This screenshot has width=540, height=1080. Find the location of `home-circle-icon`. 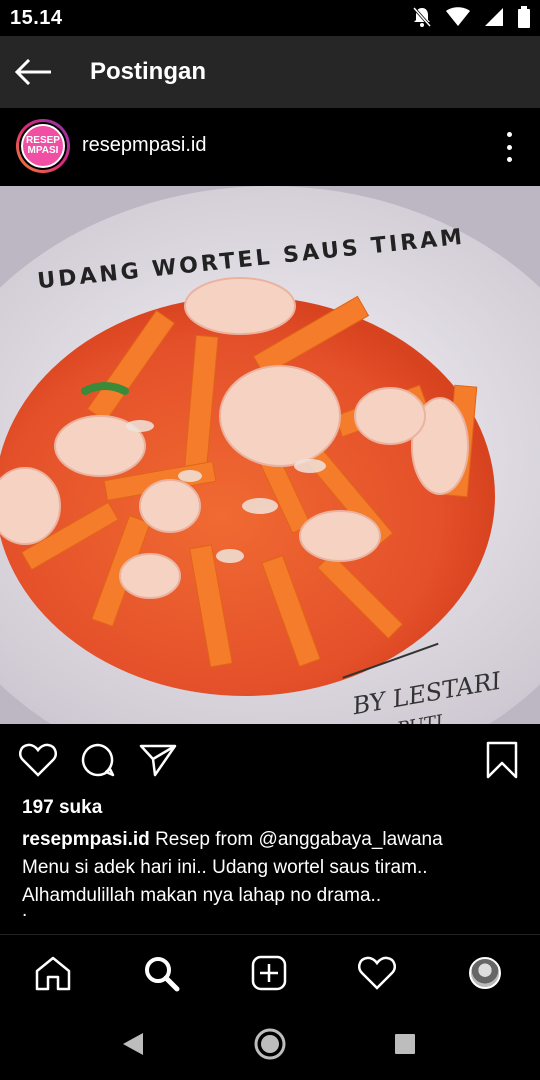

home-circle-icon is located at coordinates (270, 1044).